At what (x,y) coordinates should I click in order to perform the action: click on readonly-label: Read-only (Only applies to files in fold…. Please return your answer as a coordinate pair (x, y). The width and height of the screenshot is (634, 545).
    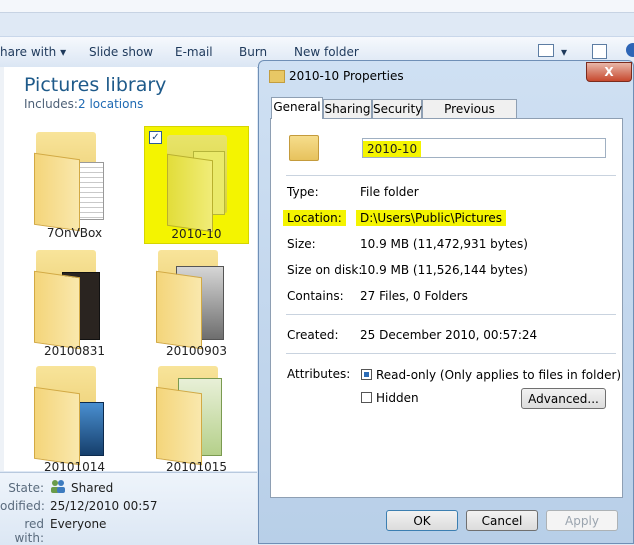
    Looking at the image, I should click on (499, 375).